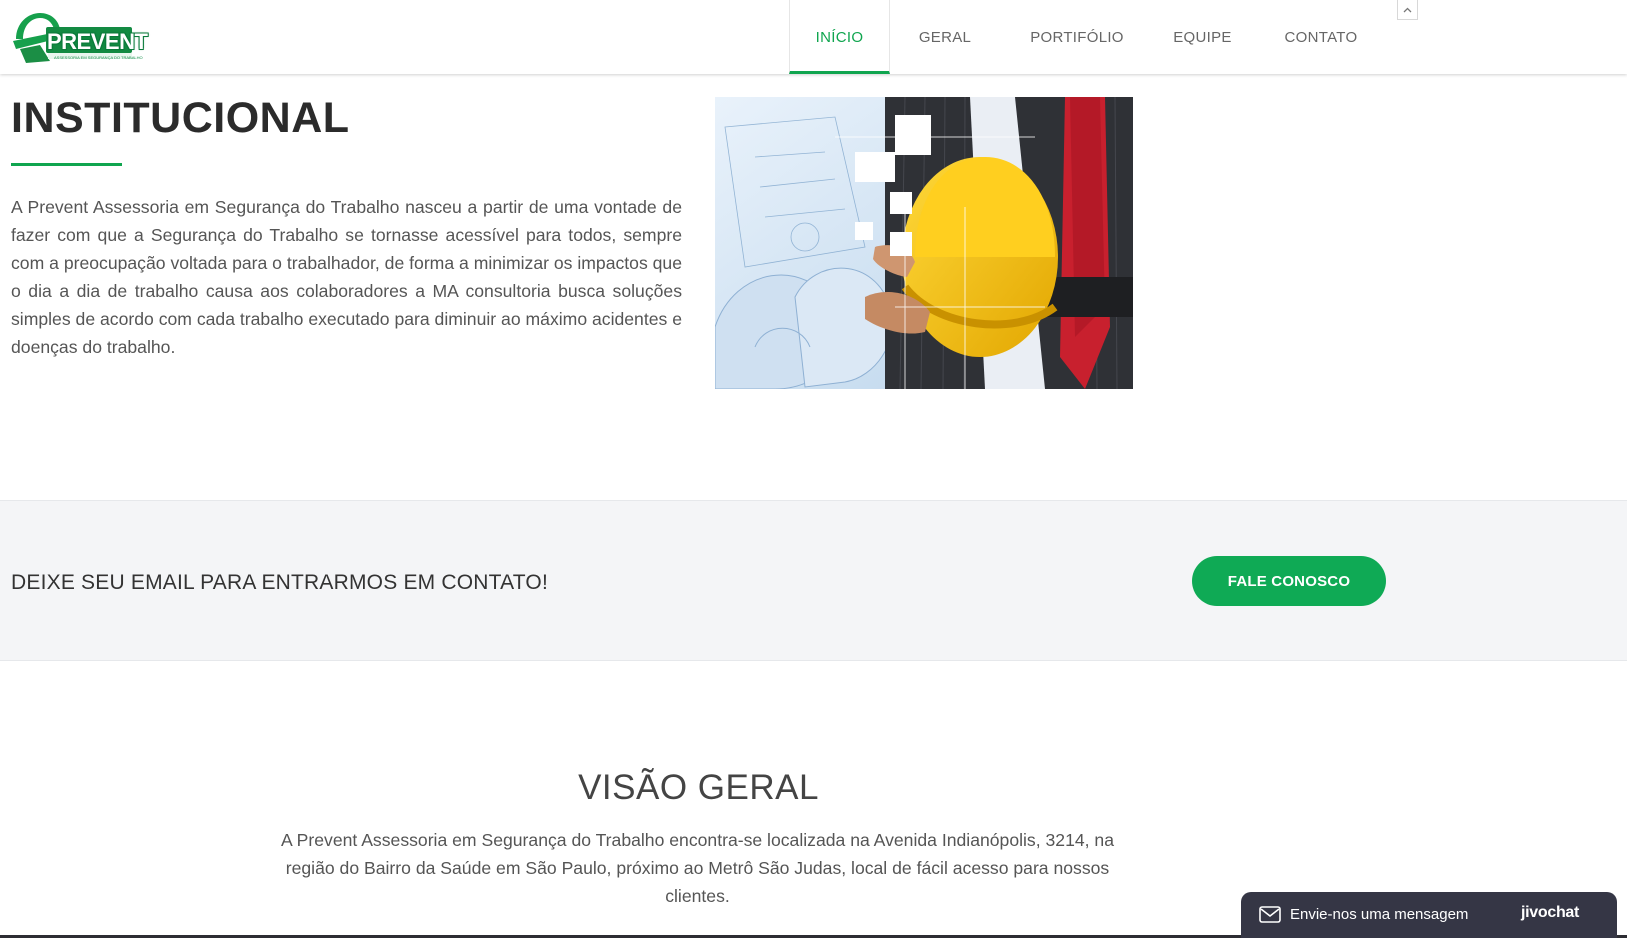  Describe the element at coordinates (1379, 914) in the screenshot. I see `chat-label: Envie-nos uma mensagem` at that location.